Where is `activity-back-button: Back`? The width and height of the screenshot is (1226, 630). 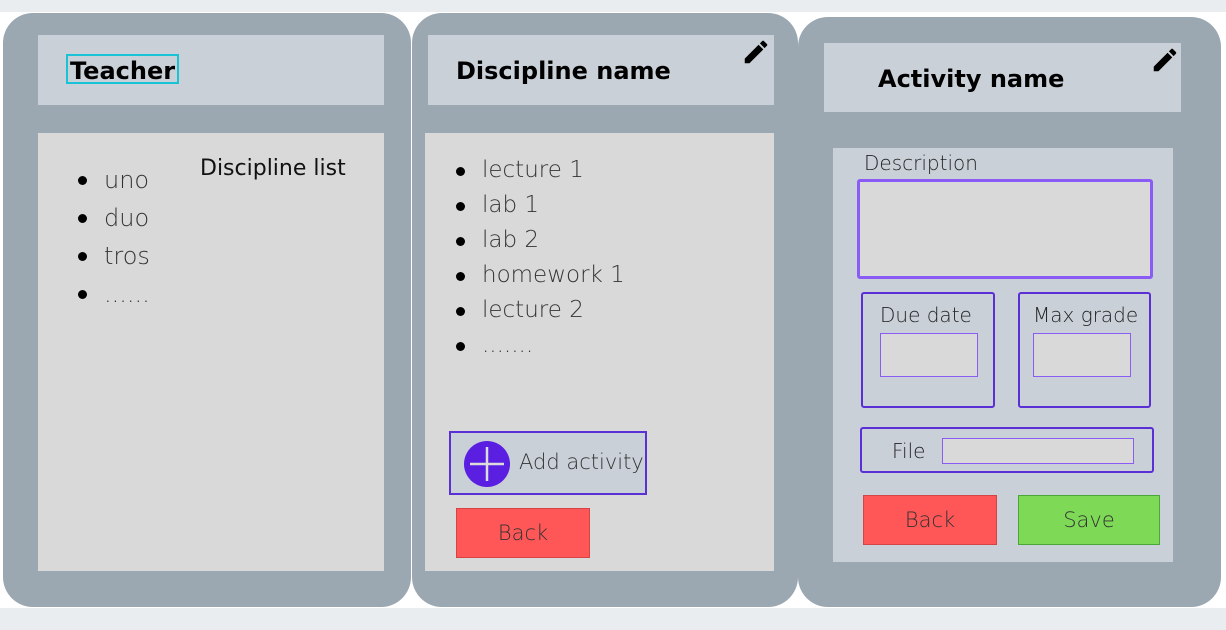
activity-back-button: Back is located at coordinates (930, 520).